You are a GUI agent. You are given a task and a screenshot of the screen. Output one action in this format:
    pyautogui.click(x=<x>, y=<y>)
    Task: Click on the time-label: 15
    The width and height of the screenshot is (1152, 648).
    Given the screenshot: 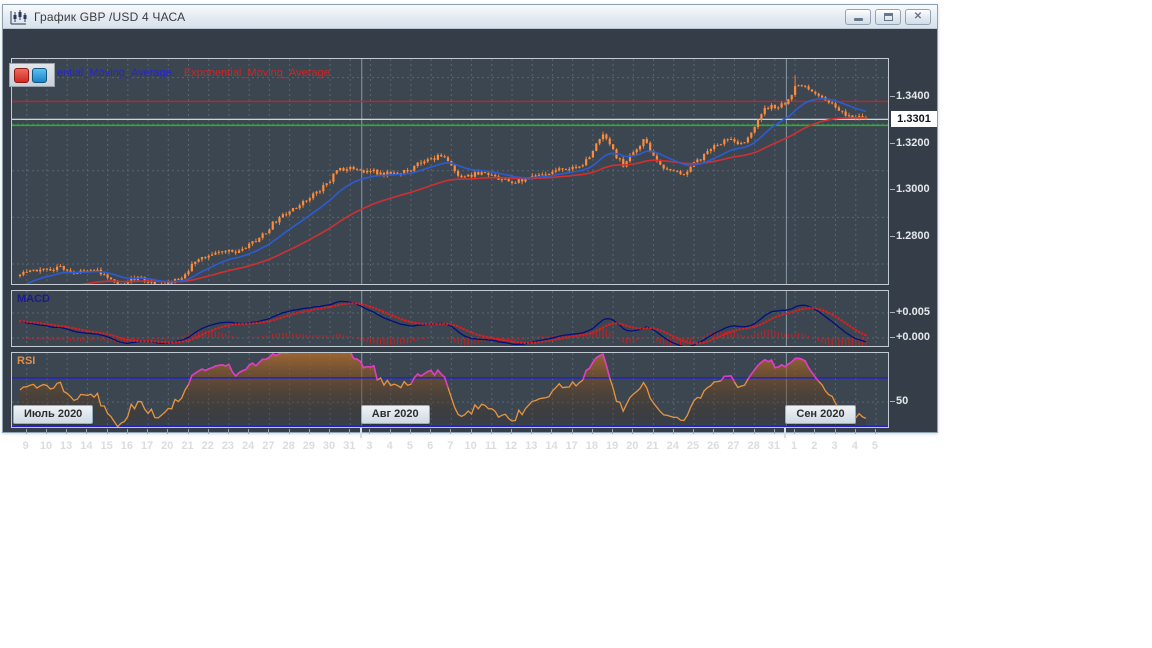 What is the action you would take?
    pyautogui.click(x=106, y=446)
    